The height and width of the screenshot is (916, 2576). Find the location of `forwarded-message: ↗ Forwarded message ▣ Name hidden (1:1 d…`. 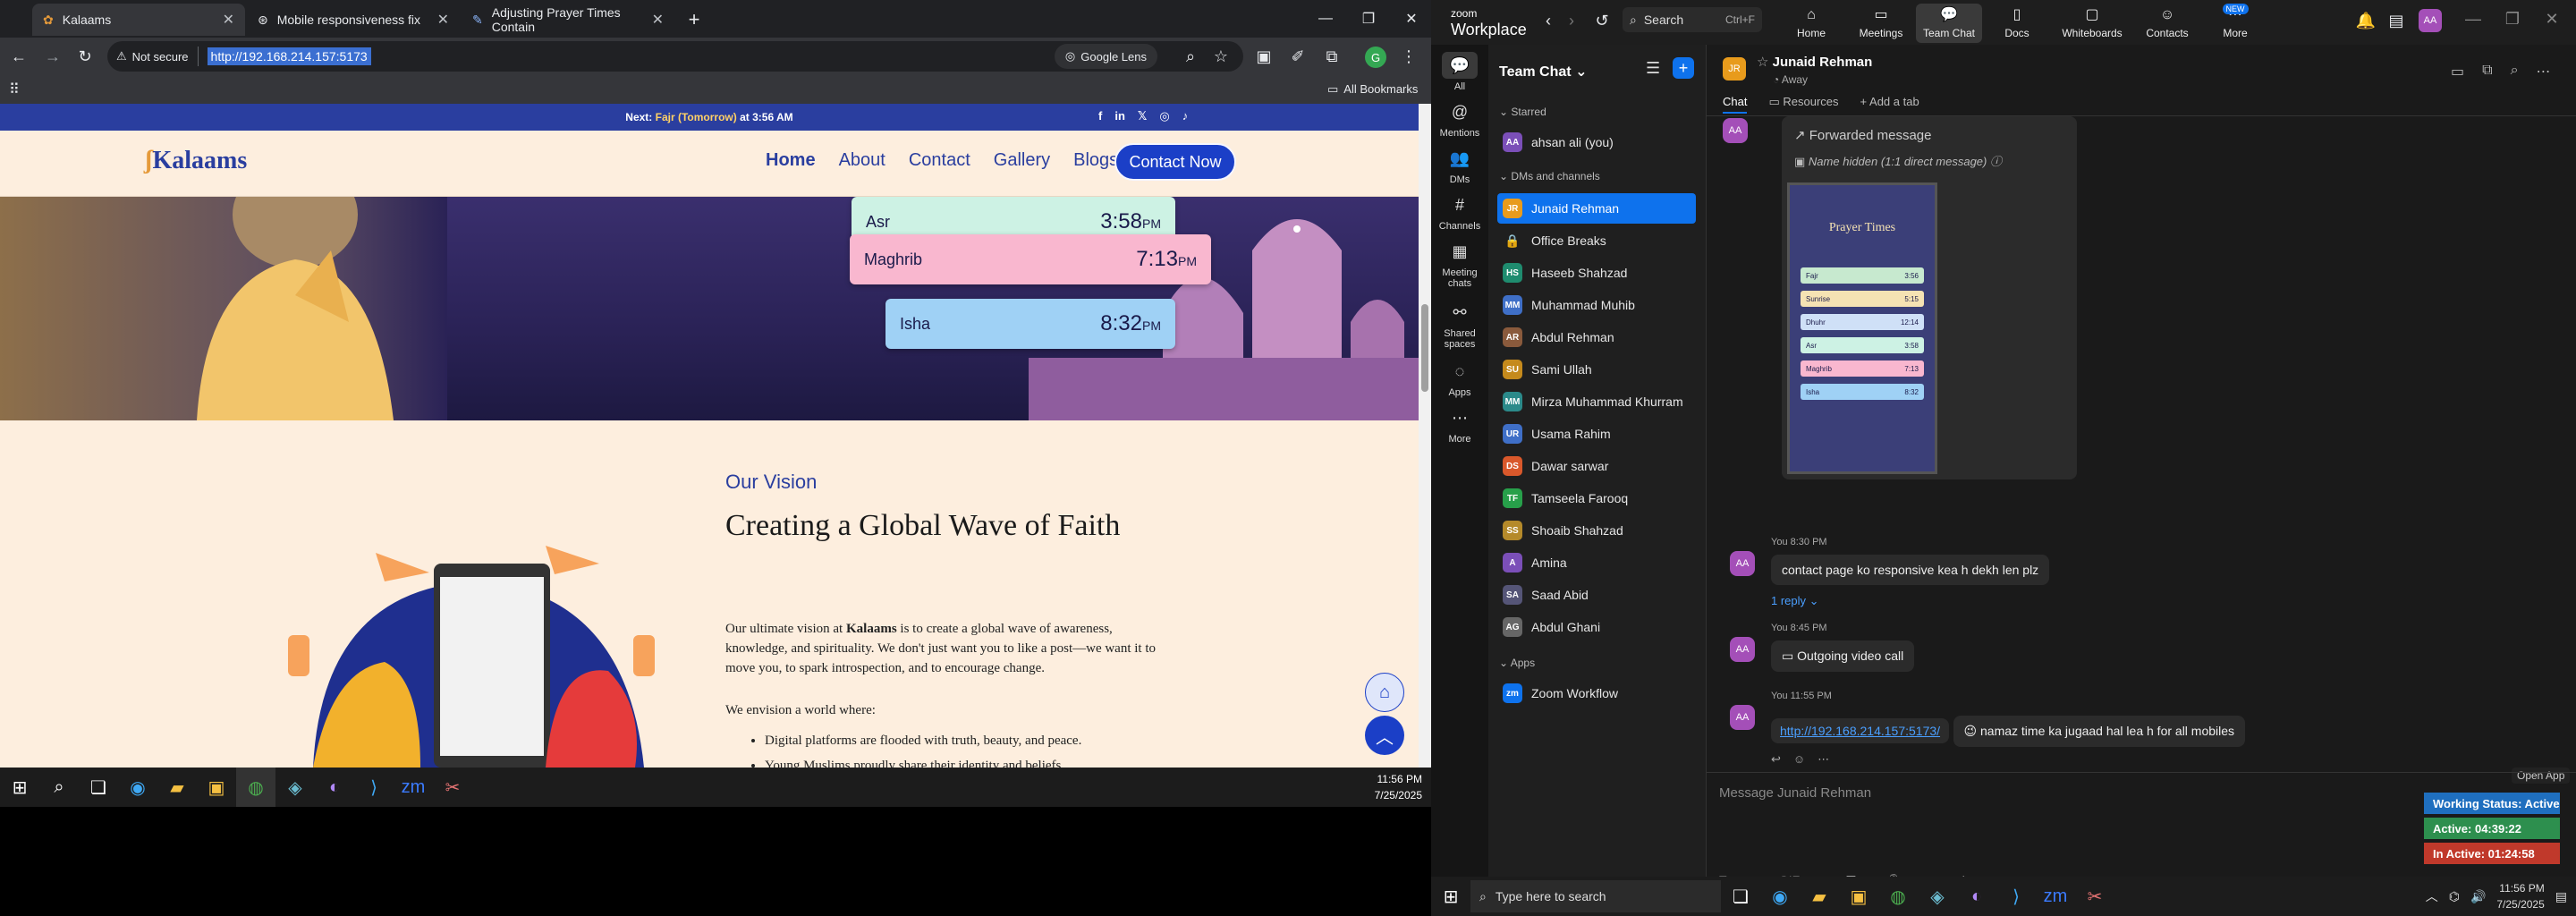

forwarded-message: ↗ Forwarded message ▣ Name hidden (1:1 d… is located at coordinates (1929, 297).